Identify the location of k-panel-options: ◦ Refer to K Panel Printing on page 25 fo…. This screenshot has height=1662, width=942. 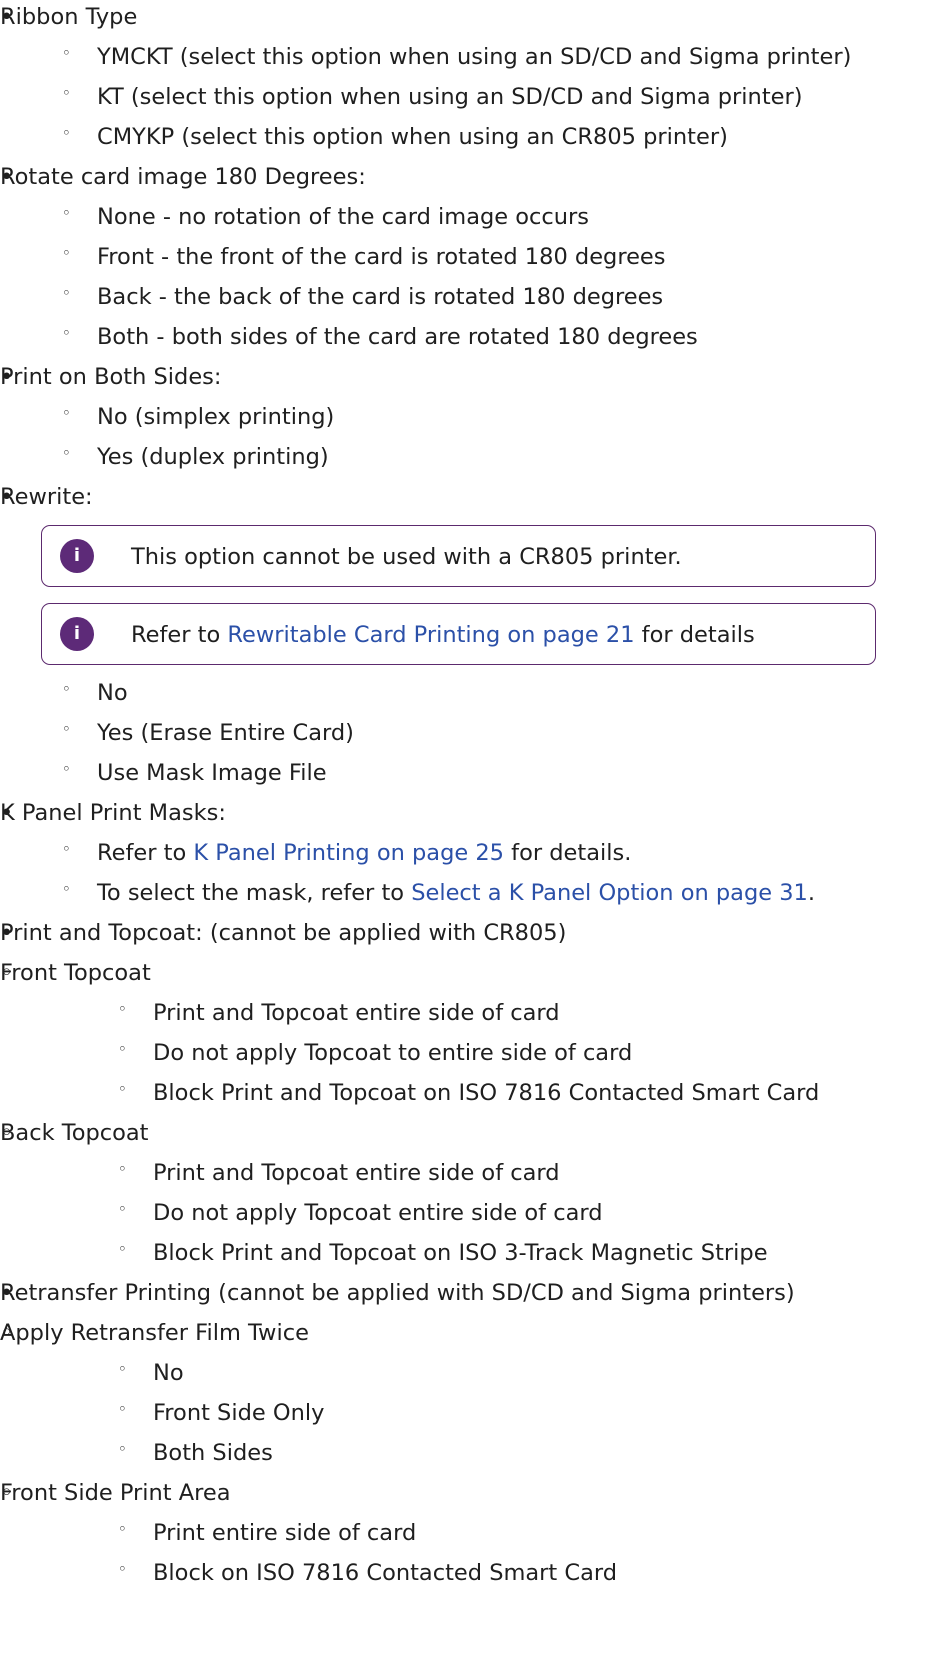
(471, 873).